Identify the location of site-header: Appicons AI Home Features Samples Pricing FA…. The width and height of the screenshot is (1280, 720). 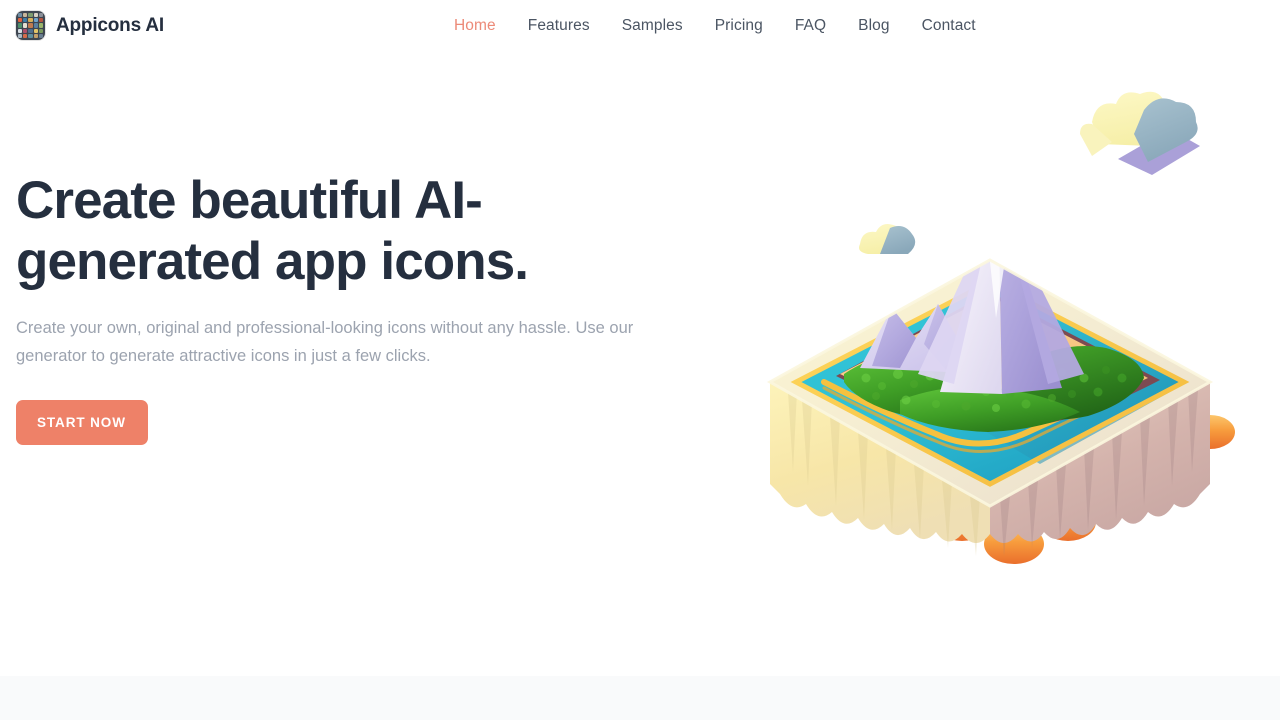
(640, 26).